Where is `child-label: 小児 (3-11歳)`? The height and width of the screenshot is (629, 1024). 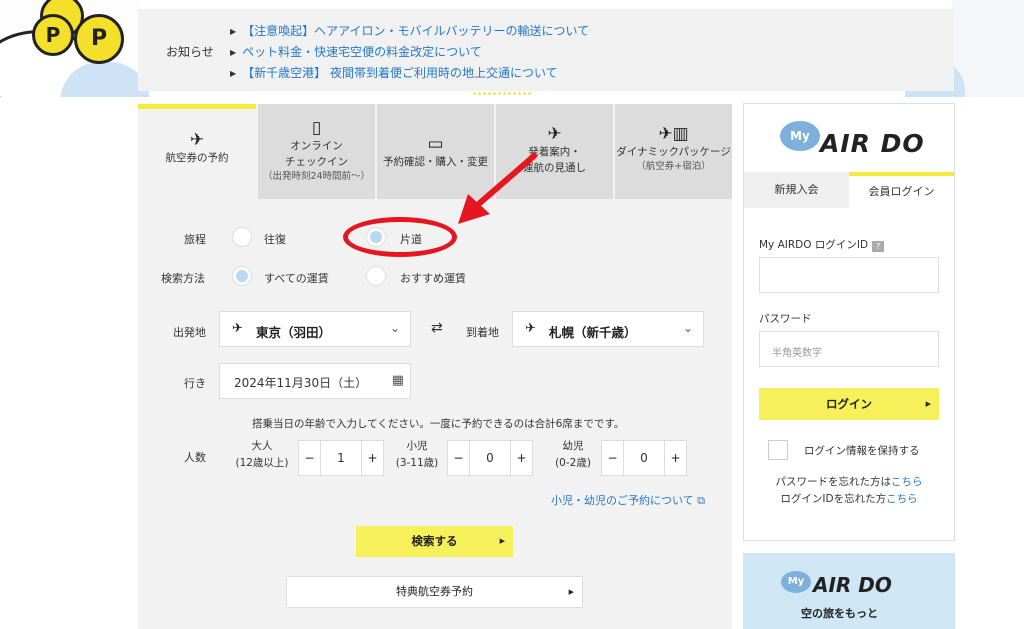 child-label: 小児 (3-11歳) is located at coordinates (417, 455).